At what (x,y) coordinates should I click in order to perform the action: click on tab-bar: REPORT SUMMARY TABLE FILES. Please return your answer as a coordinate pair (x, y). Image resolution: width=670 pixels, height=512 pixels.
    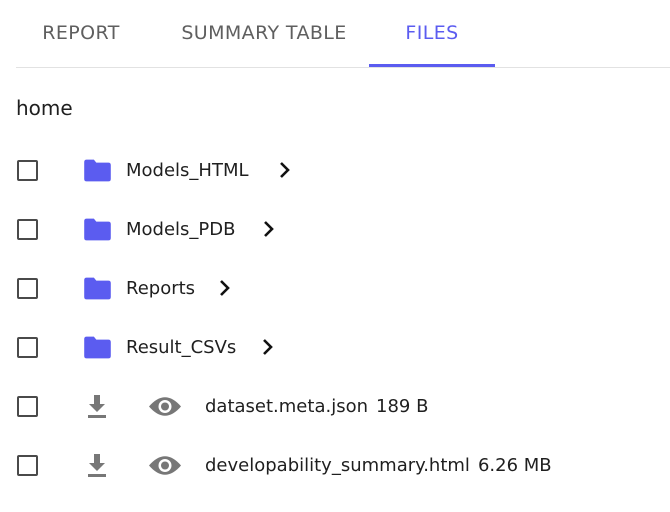
    Looking at the image, I should click on (343, 34).